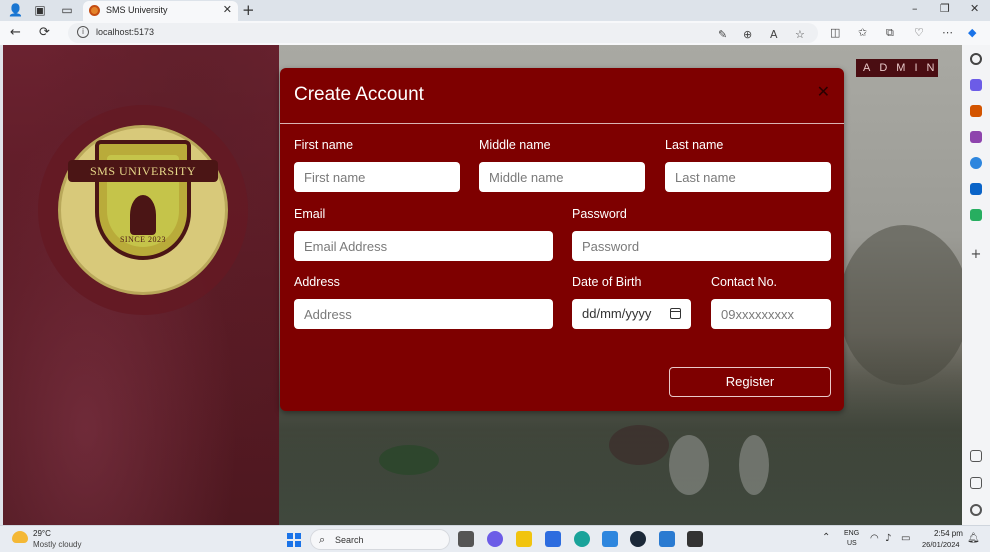 This screenshot has width=990, height=552. What do you see at coordinates (919, 32) in the screenshot?
I see `browser-essentials-icon: ♡` at bounding box center [919, 32].